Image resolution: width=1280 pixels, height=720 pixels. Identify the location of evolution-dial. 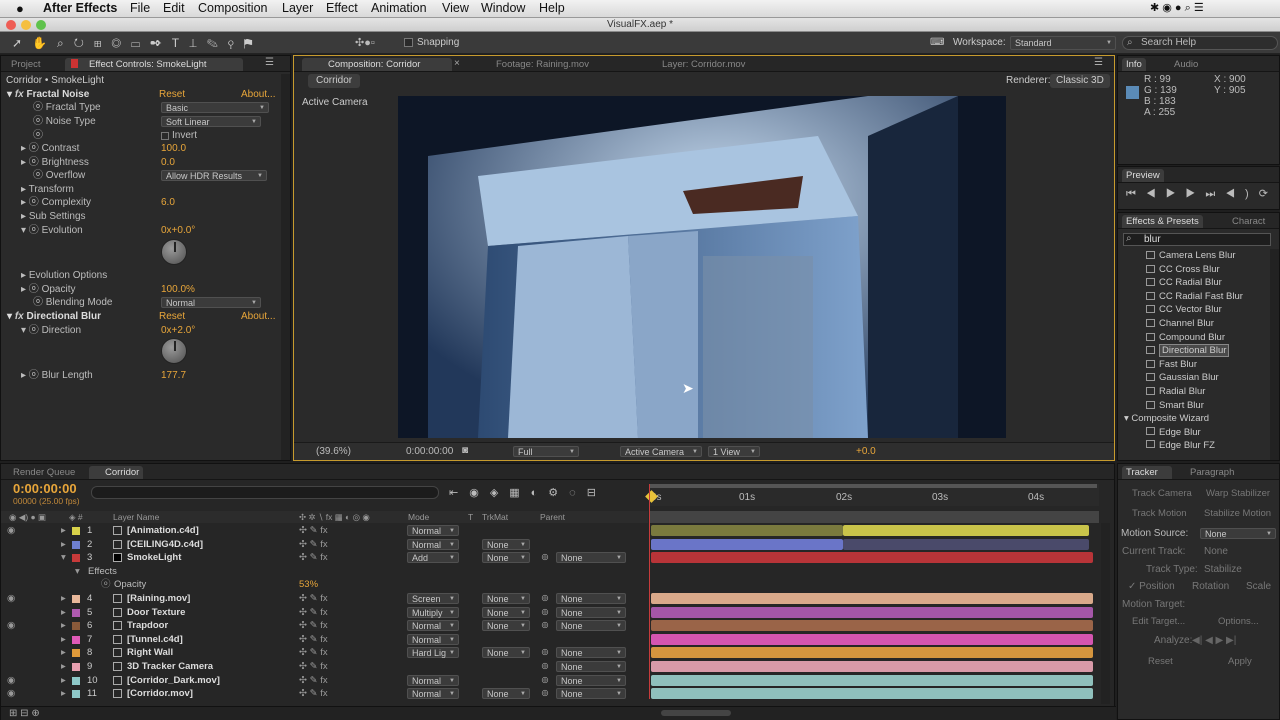
(174, 252).